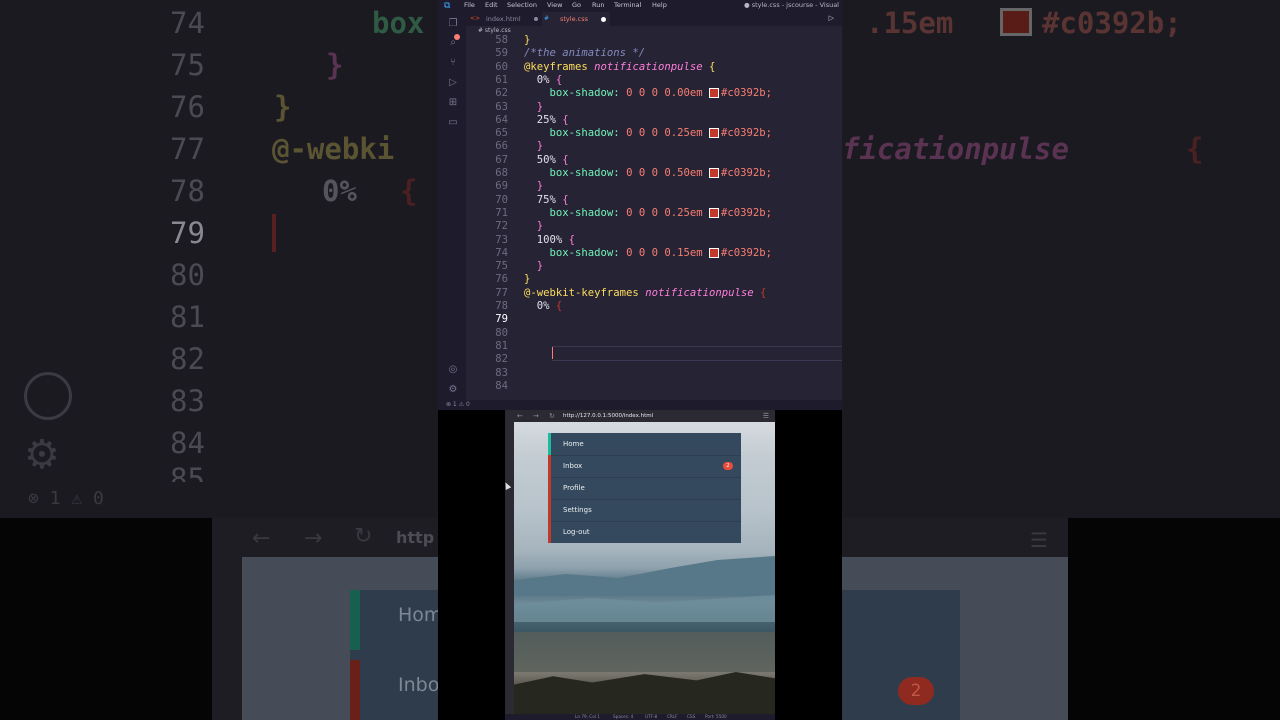  Describe the element at coordinates (453, 43) in the screenshot. I see `search-icon: ⌕` at that location.